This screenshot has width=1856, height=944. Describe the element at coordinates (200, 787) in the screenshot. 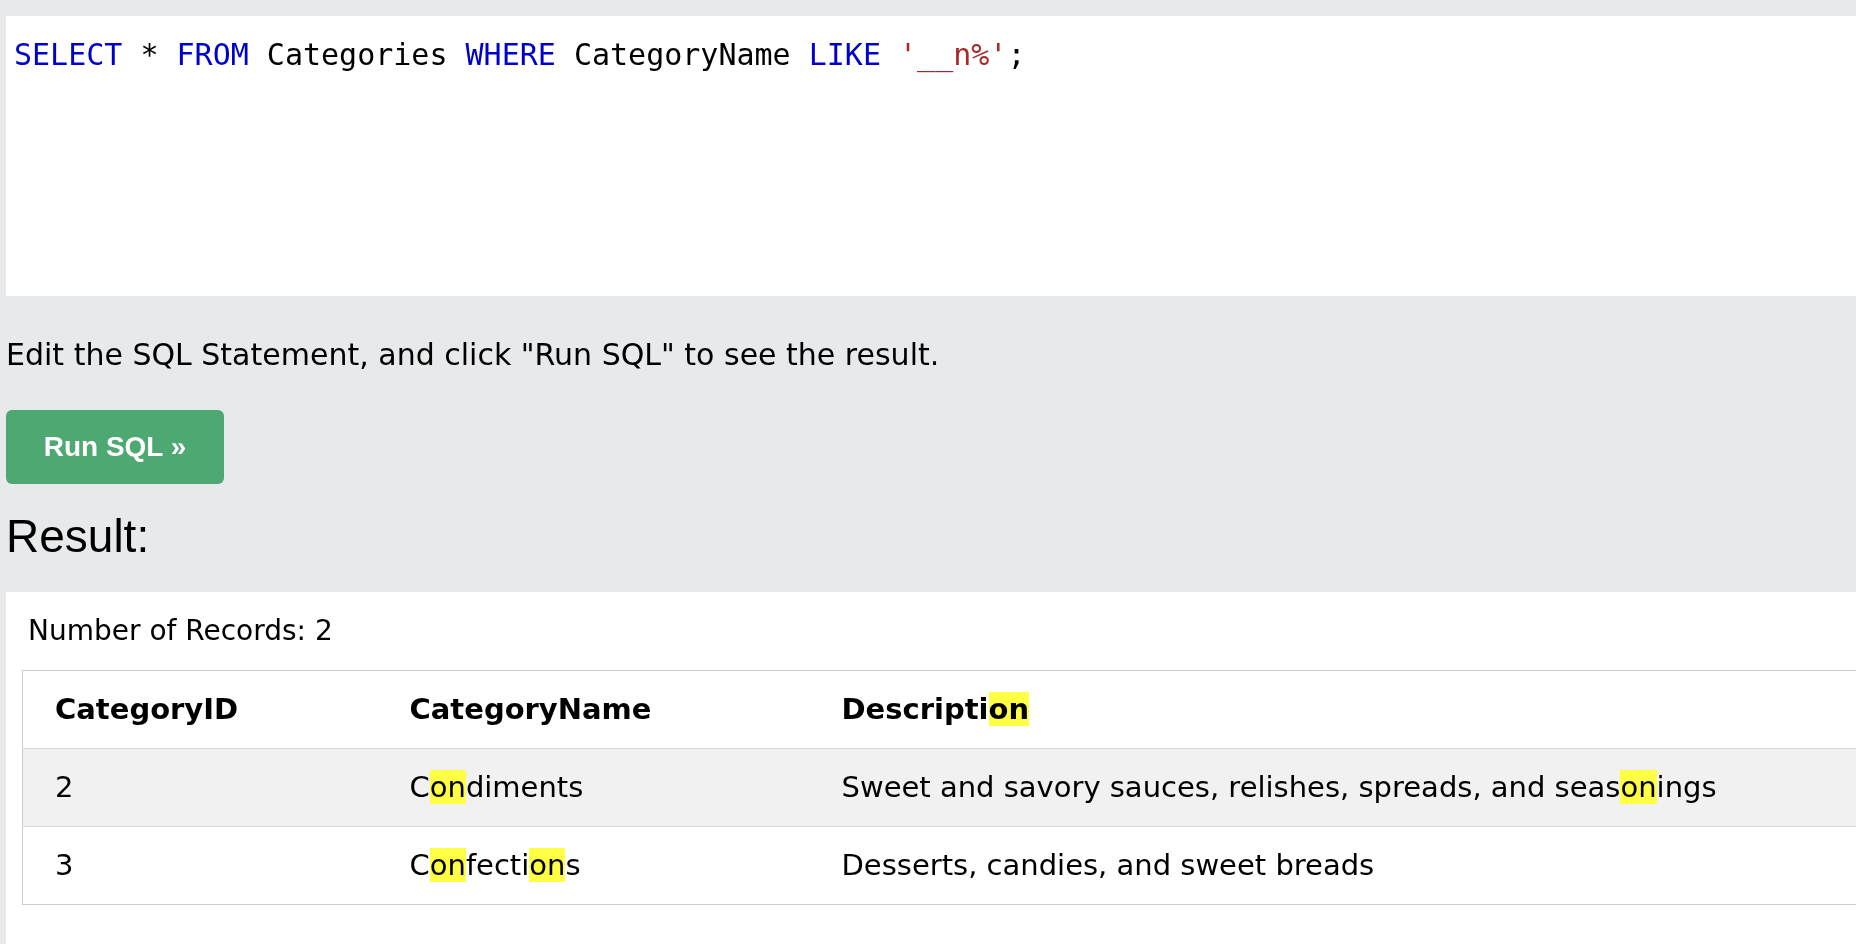

I see `table-cell: 2` at that location.